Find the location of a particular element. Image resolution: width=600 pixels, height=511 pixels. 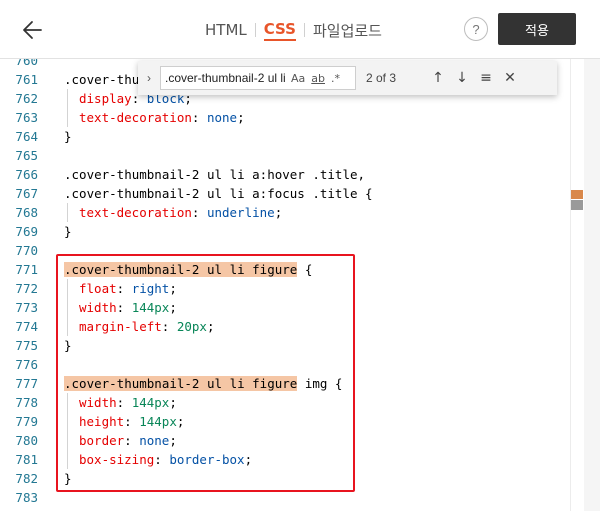

line-number: 762 is located at coordinates (26, 98).